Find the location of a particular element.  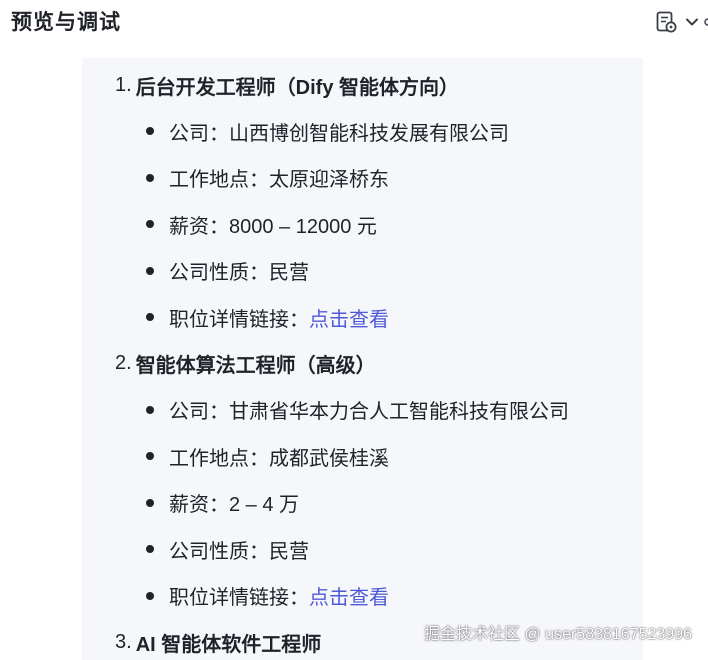

page-title: 预览与调试 is located at coordinates (66, 22).